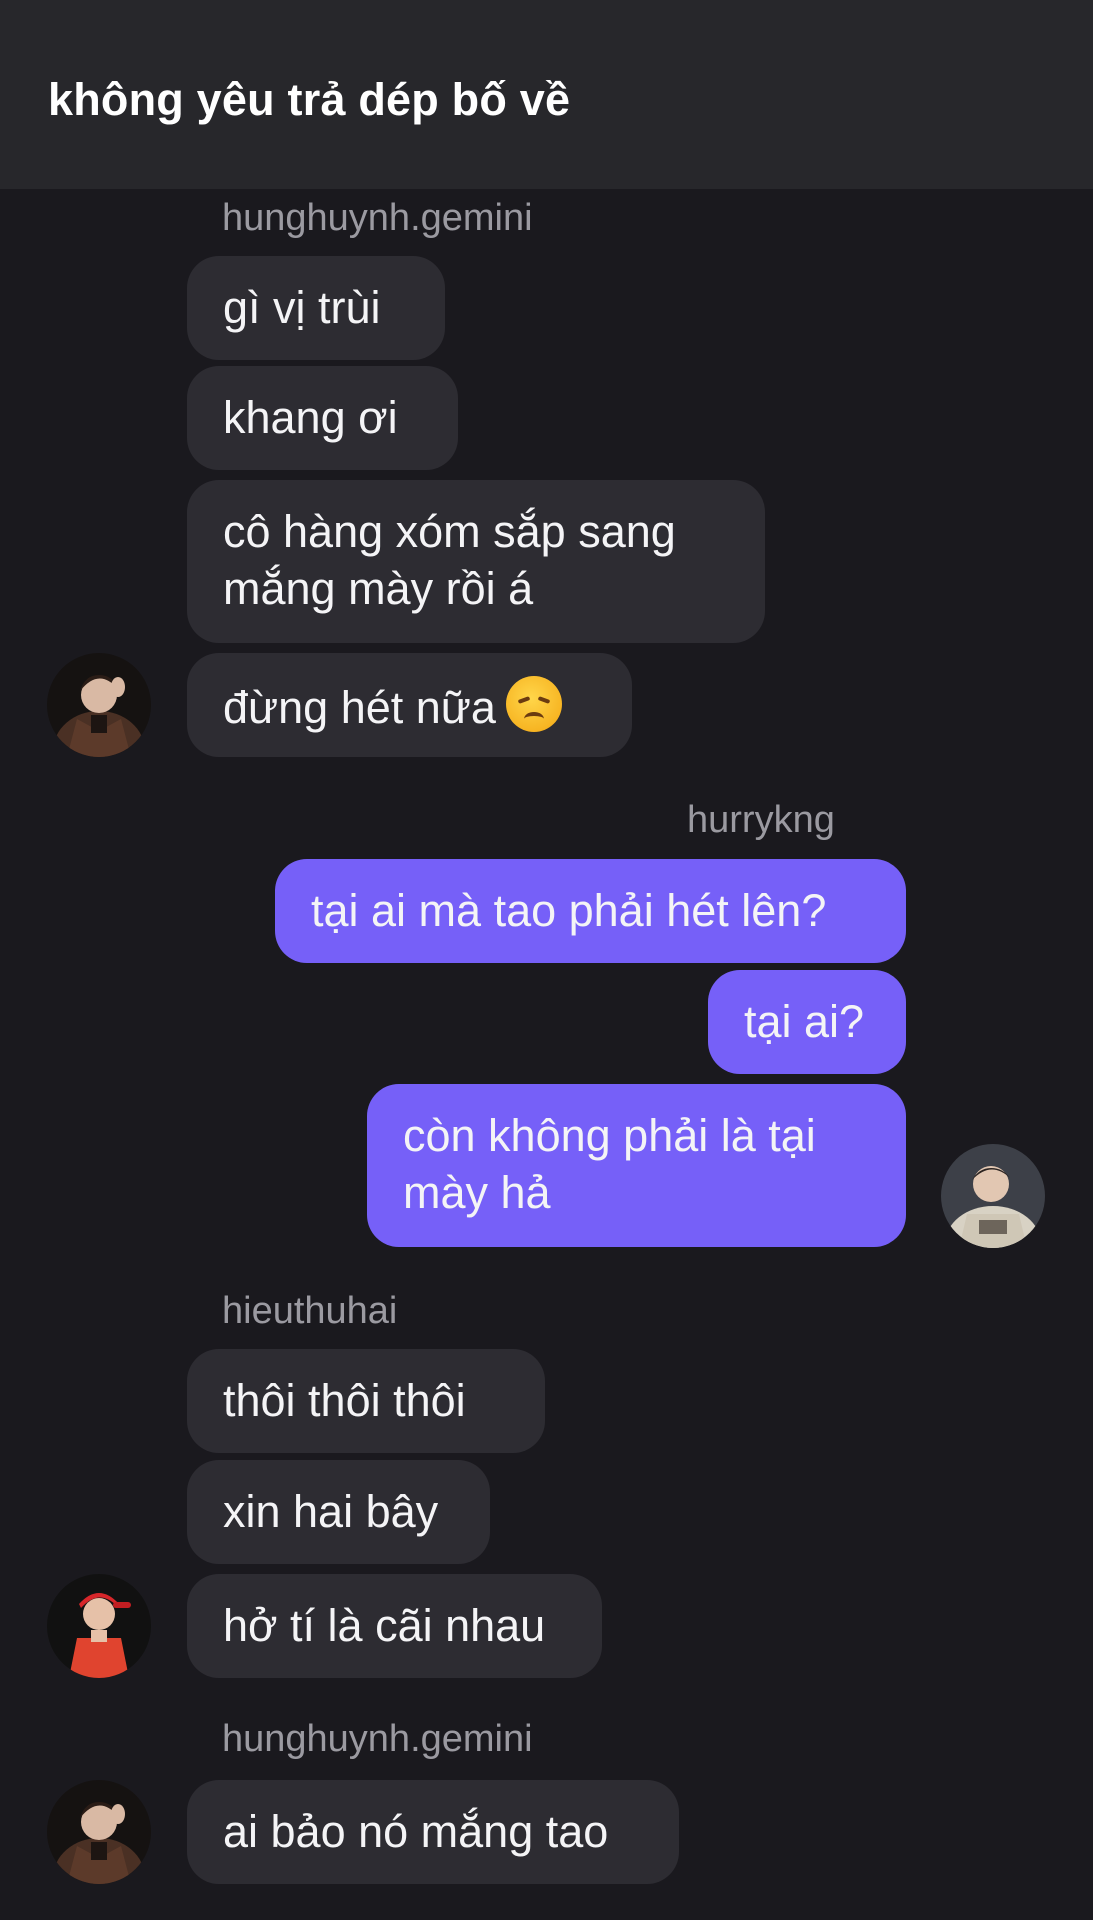 Image resolution: width=1093 pixels, height=1920 pixels. I want to click on disappointed-face-icon, so click(533, 704).